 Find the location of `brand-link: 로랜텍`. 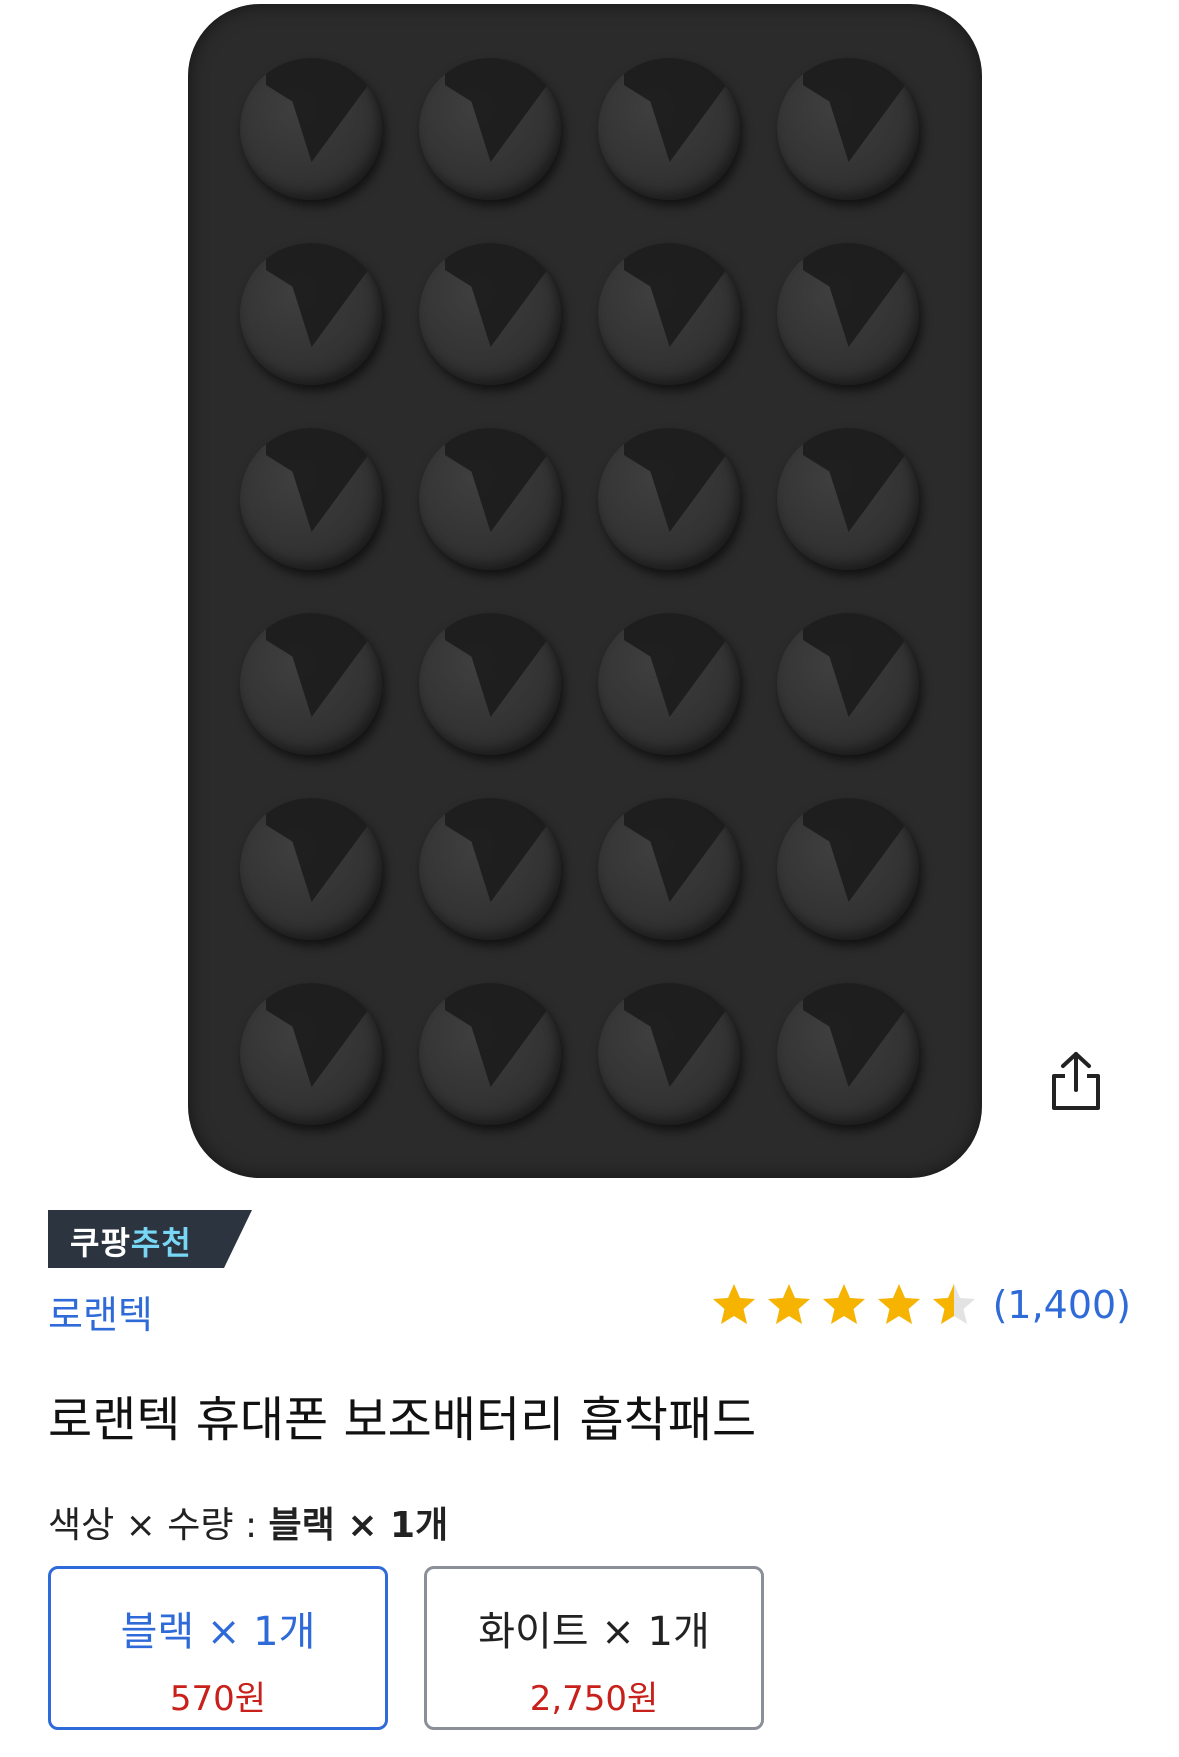

brand-link: 로랜텍 is located at coordinates (100, 1311).